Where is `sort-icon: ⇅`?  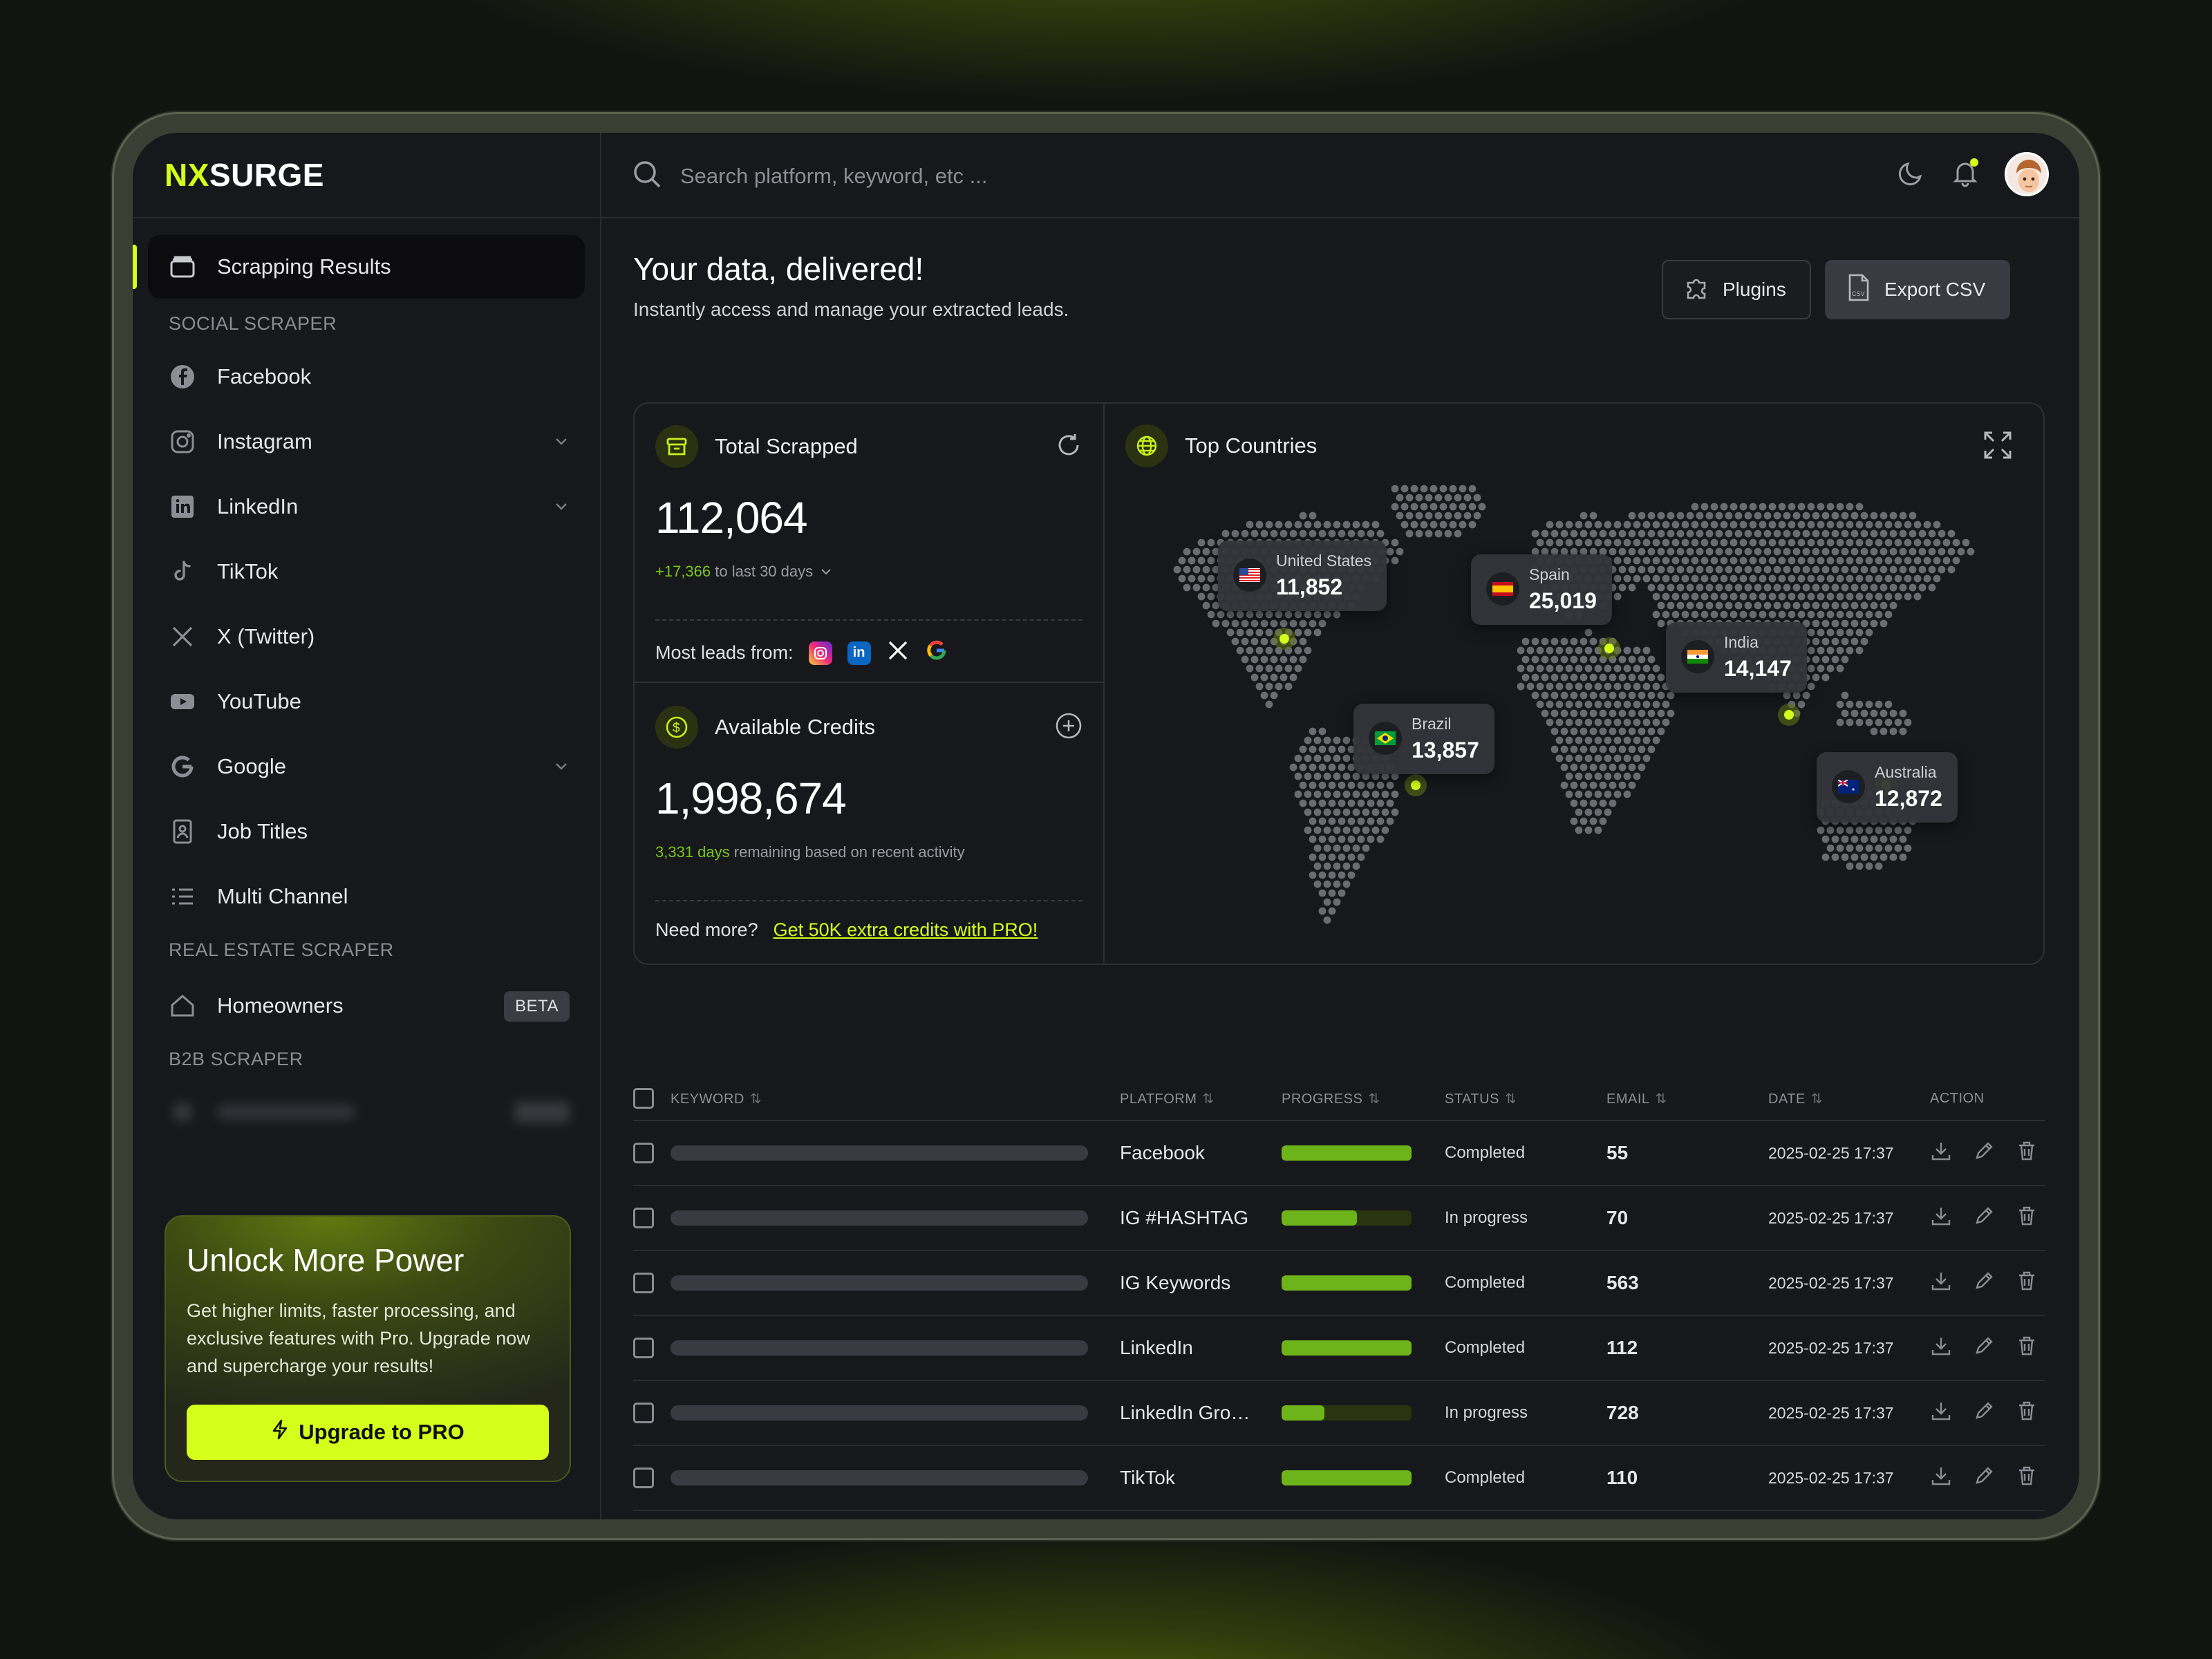
sort-icon: ⇅ is located at coordinates (1374, 1099).